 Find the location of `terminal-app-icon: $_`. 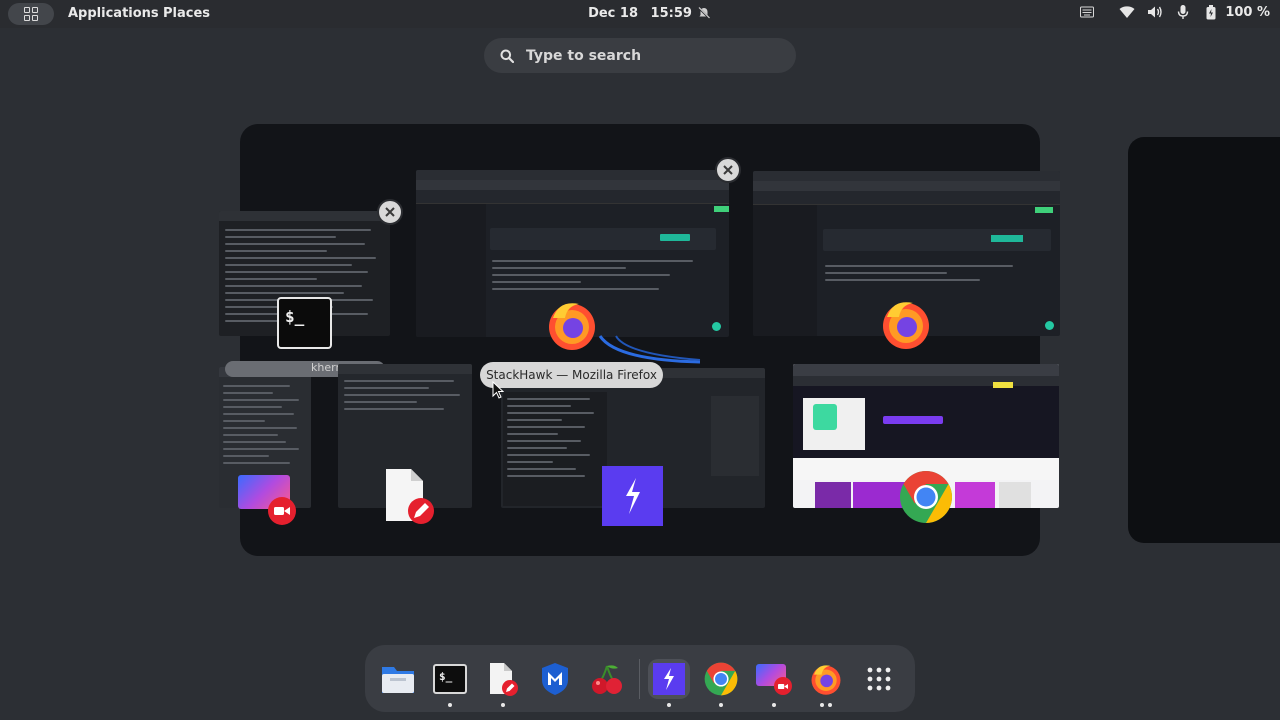

terminal-app-icon: $_ is located at coordinates (304, 323).